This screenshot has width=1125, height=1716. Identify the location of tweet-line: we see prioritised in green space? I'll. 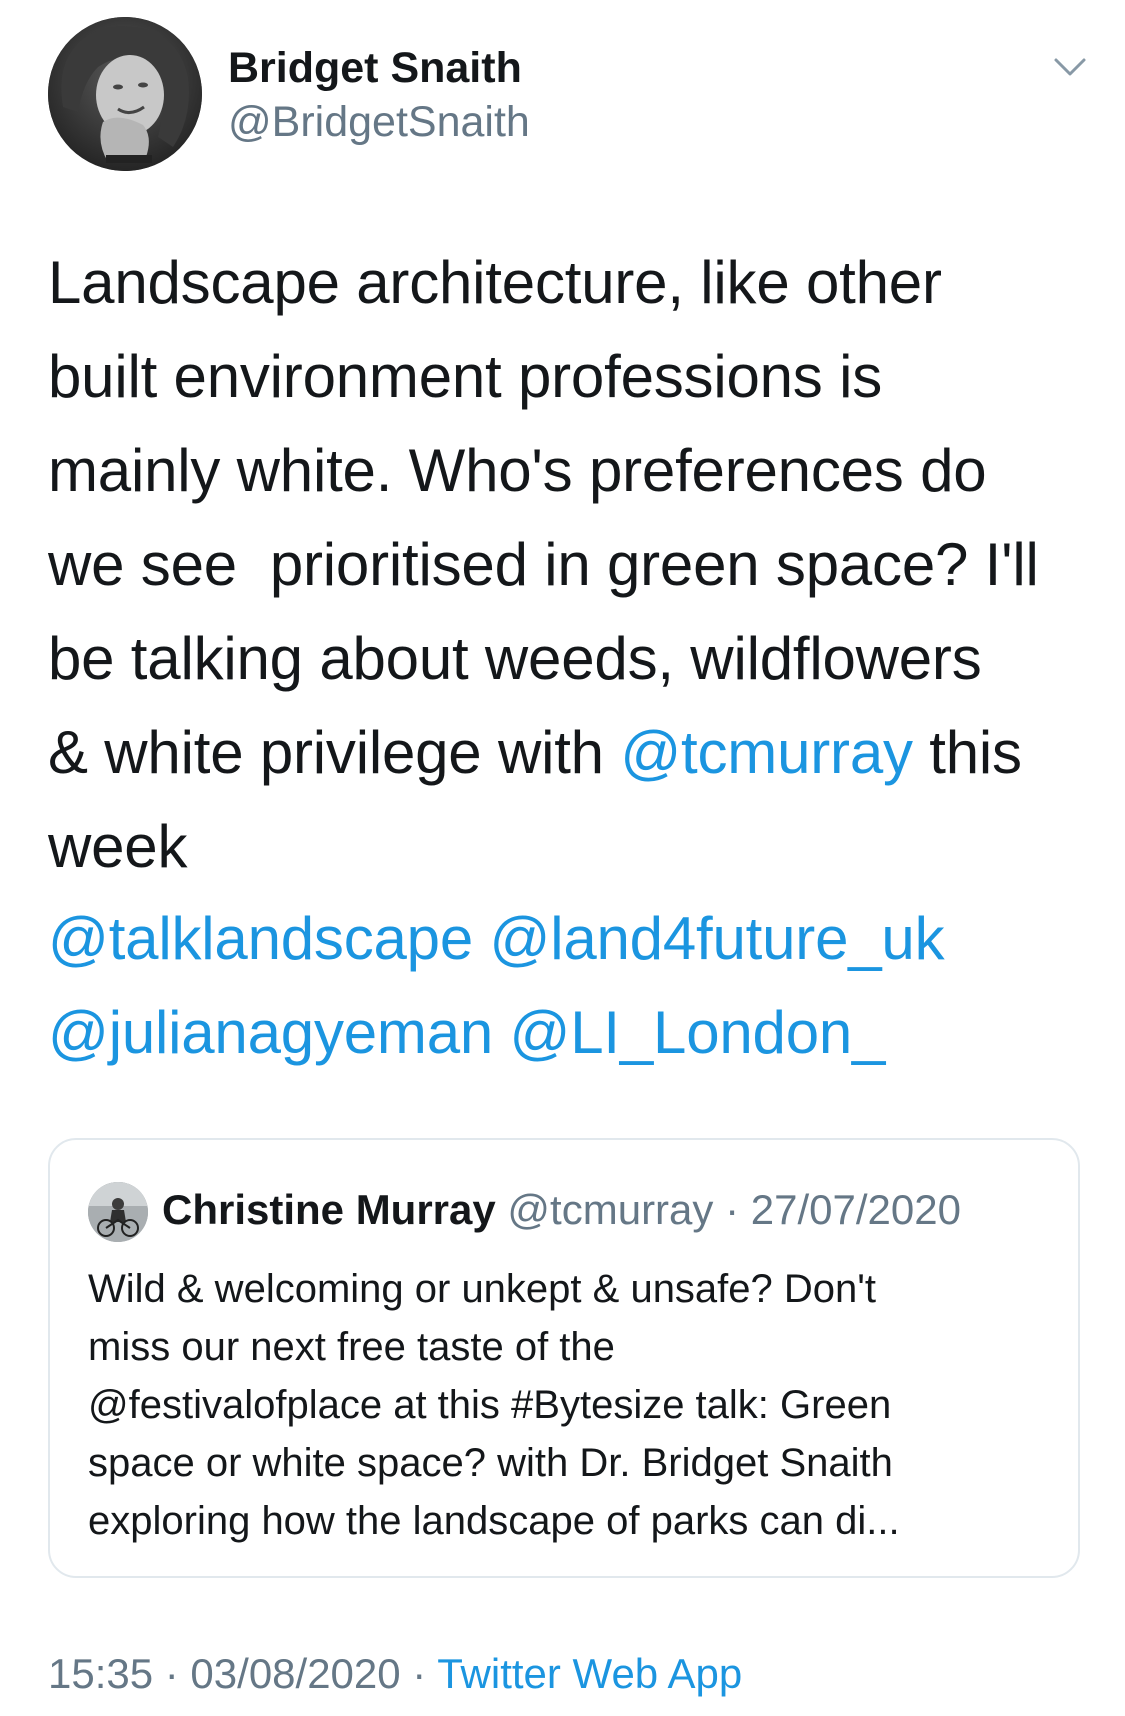
(543, 564).